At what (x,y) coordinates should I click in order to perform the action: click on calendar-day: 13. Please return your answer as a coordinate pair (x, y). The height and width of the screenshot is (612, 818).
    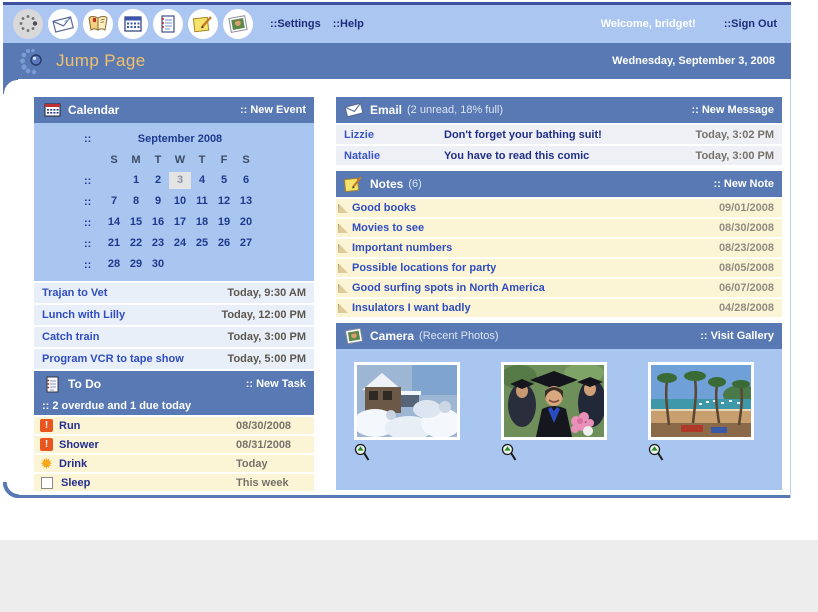
    Looking at the image, I should click on (246, 201).